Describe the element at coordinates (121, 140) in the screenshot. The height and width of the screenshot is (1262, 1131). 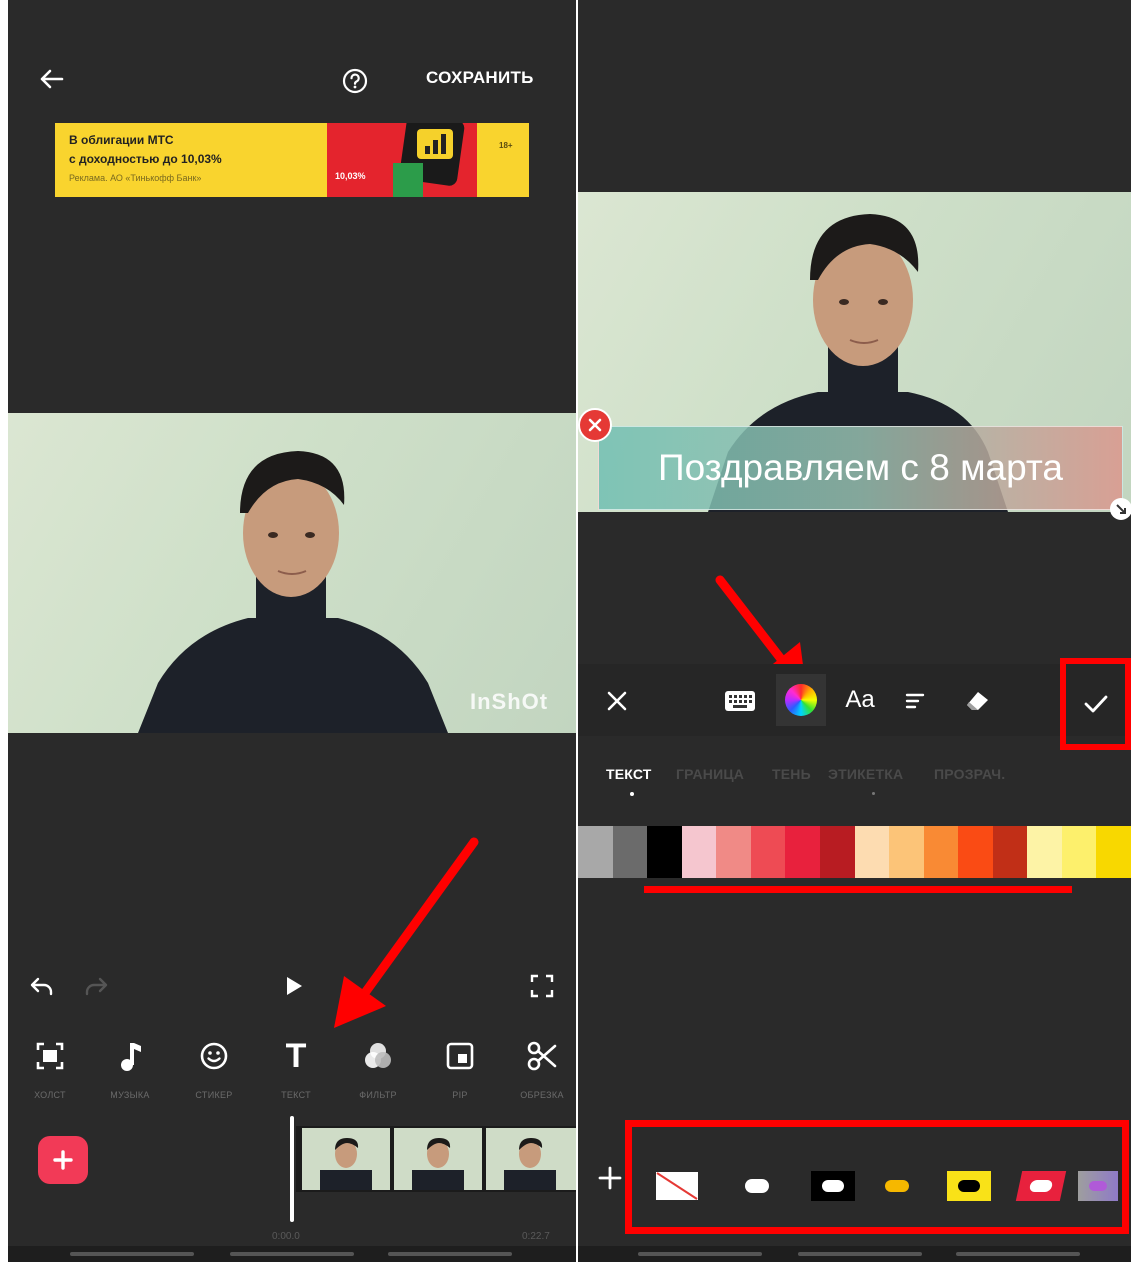
I see `ad-text-line-1: В облигации МТС` at that location.